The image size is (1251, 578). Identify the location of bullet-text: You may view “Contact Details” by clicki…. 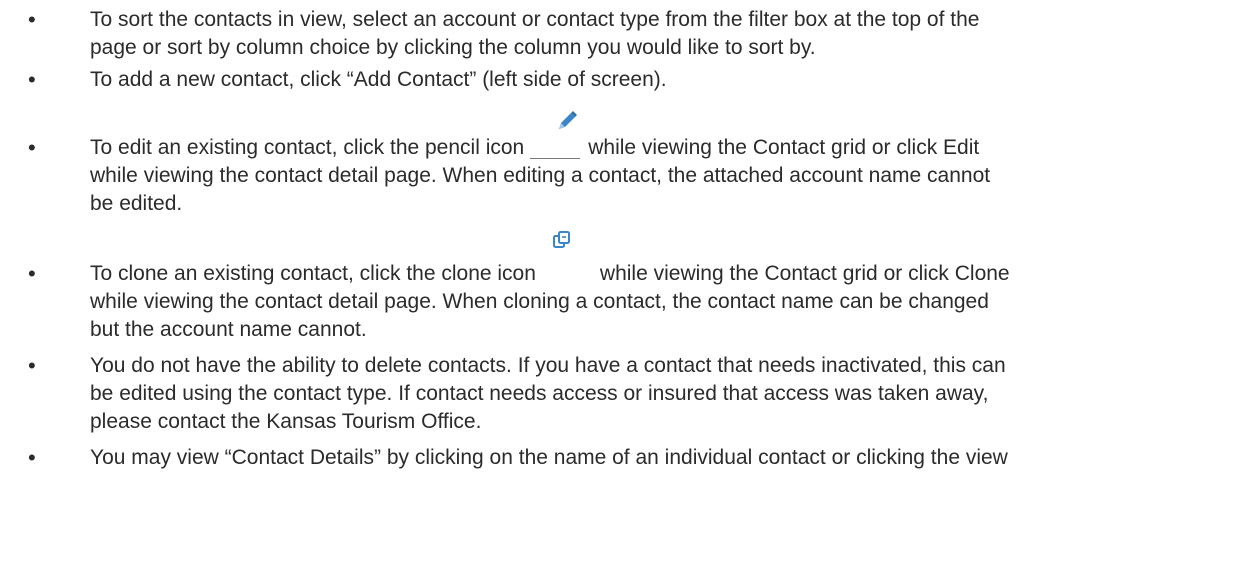
(655, 458).